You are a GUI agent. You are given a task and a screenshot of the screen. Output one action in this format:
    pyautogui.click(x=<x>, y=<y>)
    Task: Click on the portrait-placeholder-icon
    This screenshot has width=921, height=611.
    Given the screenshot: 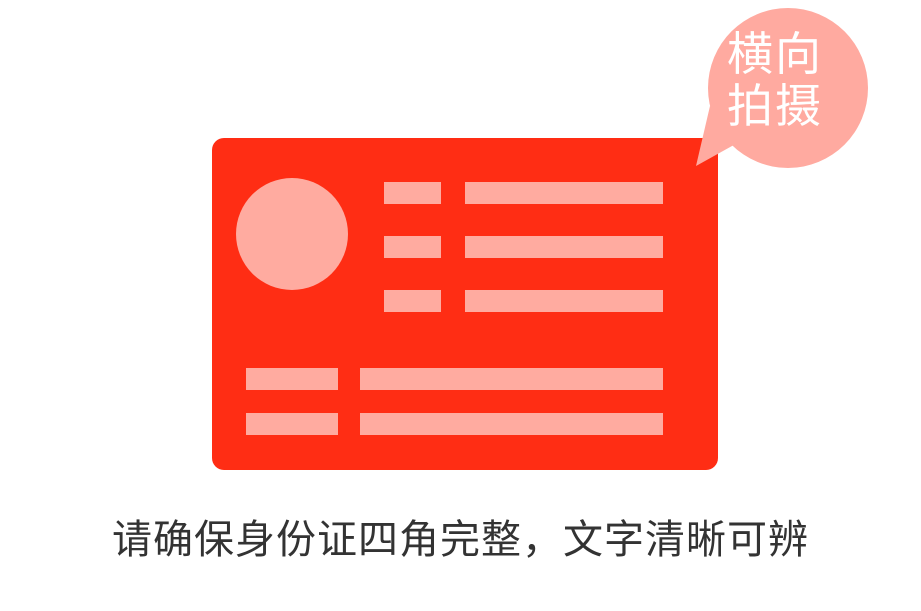 What is the action you would take?
    pyautogui.click(x=292, y=234)
    